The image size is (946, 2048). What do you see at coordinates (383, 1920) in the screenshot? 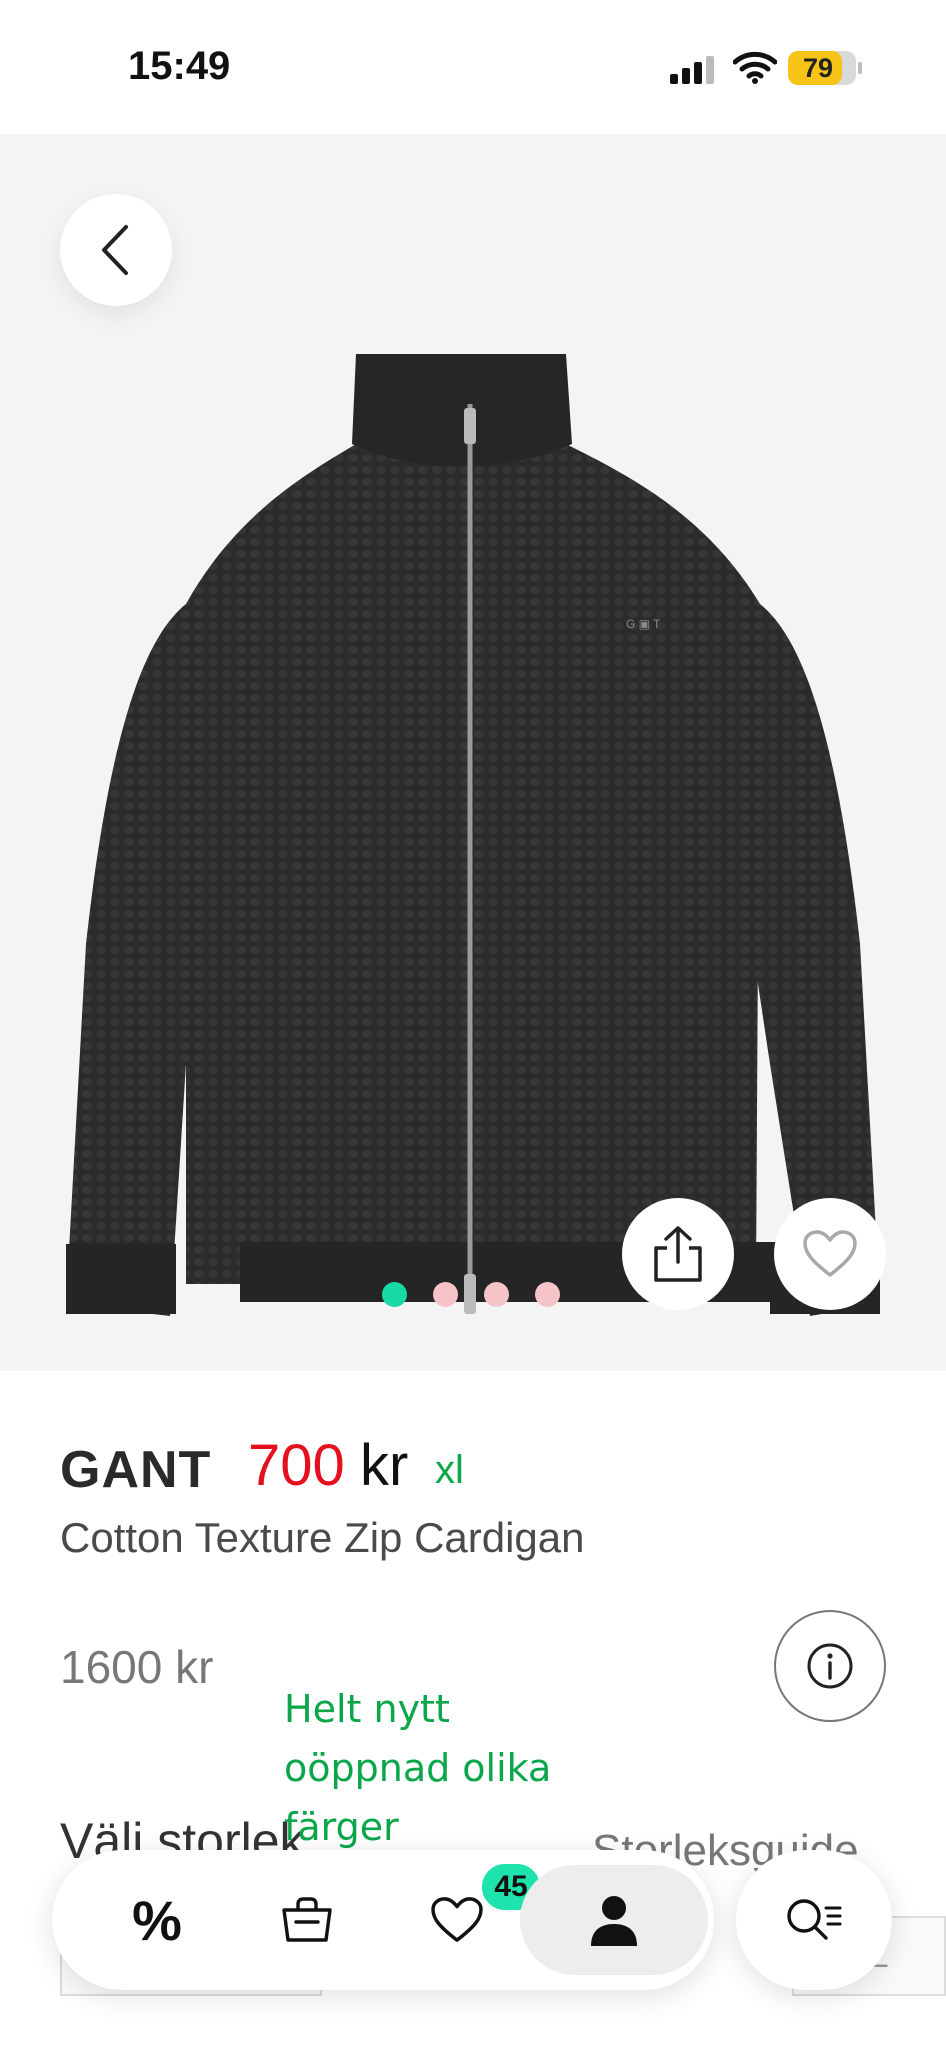
I see `bottom-navigation: % 45` at bounding box center [383, 1920].